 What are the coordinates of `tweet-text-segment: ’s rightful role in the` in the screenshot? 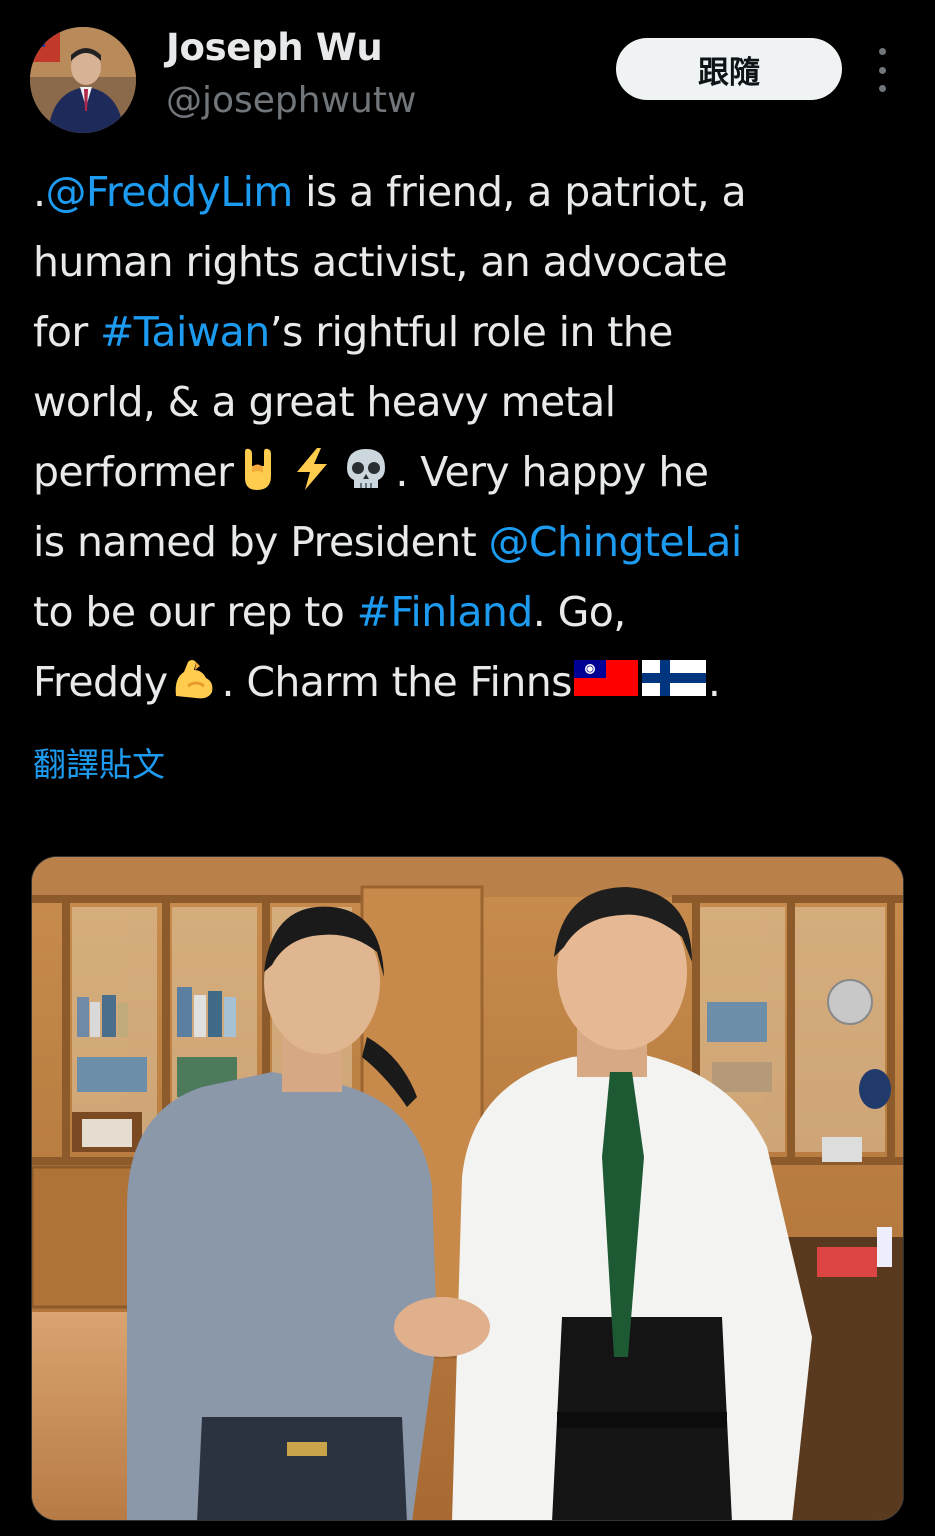 It's located at (471, 332).